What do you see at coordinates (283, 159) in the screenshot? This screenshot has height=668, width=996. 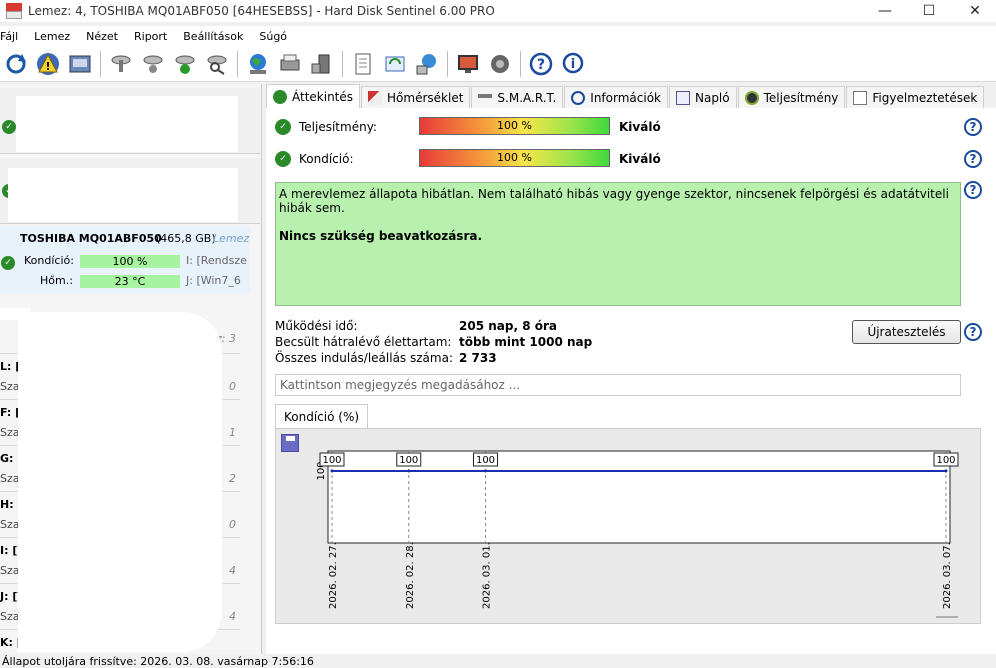 I see `condition-ok-icon: ✓` at bounding box center [283, 159].